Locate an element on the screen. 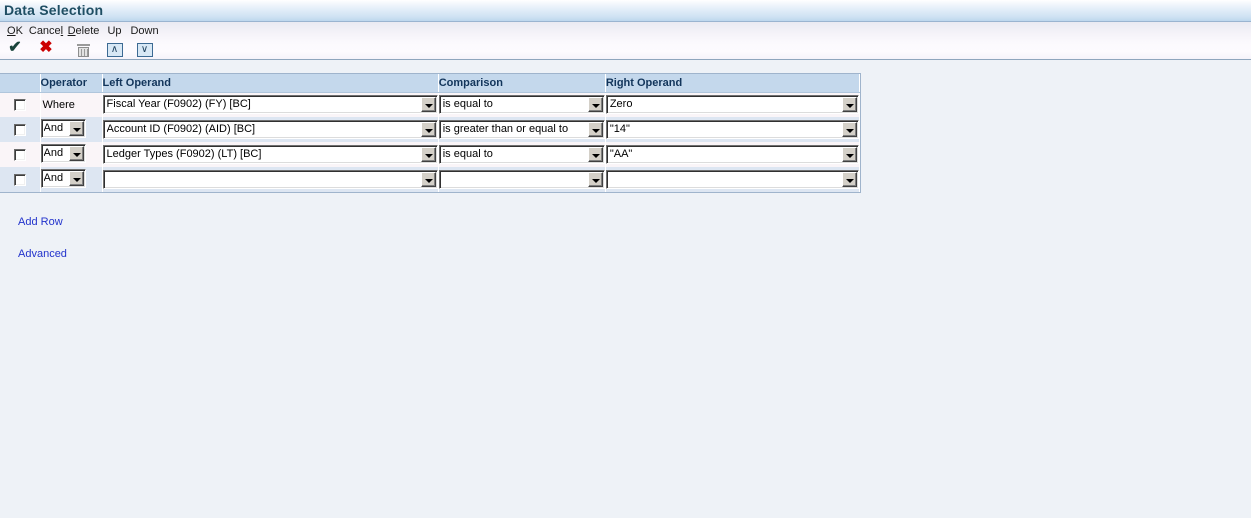 This screenshot has height=518, width=1251. left-operand-dropdown is located at coordinates (270, 179).